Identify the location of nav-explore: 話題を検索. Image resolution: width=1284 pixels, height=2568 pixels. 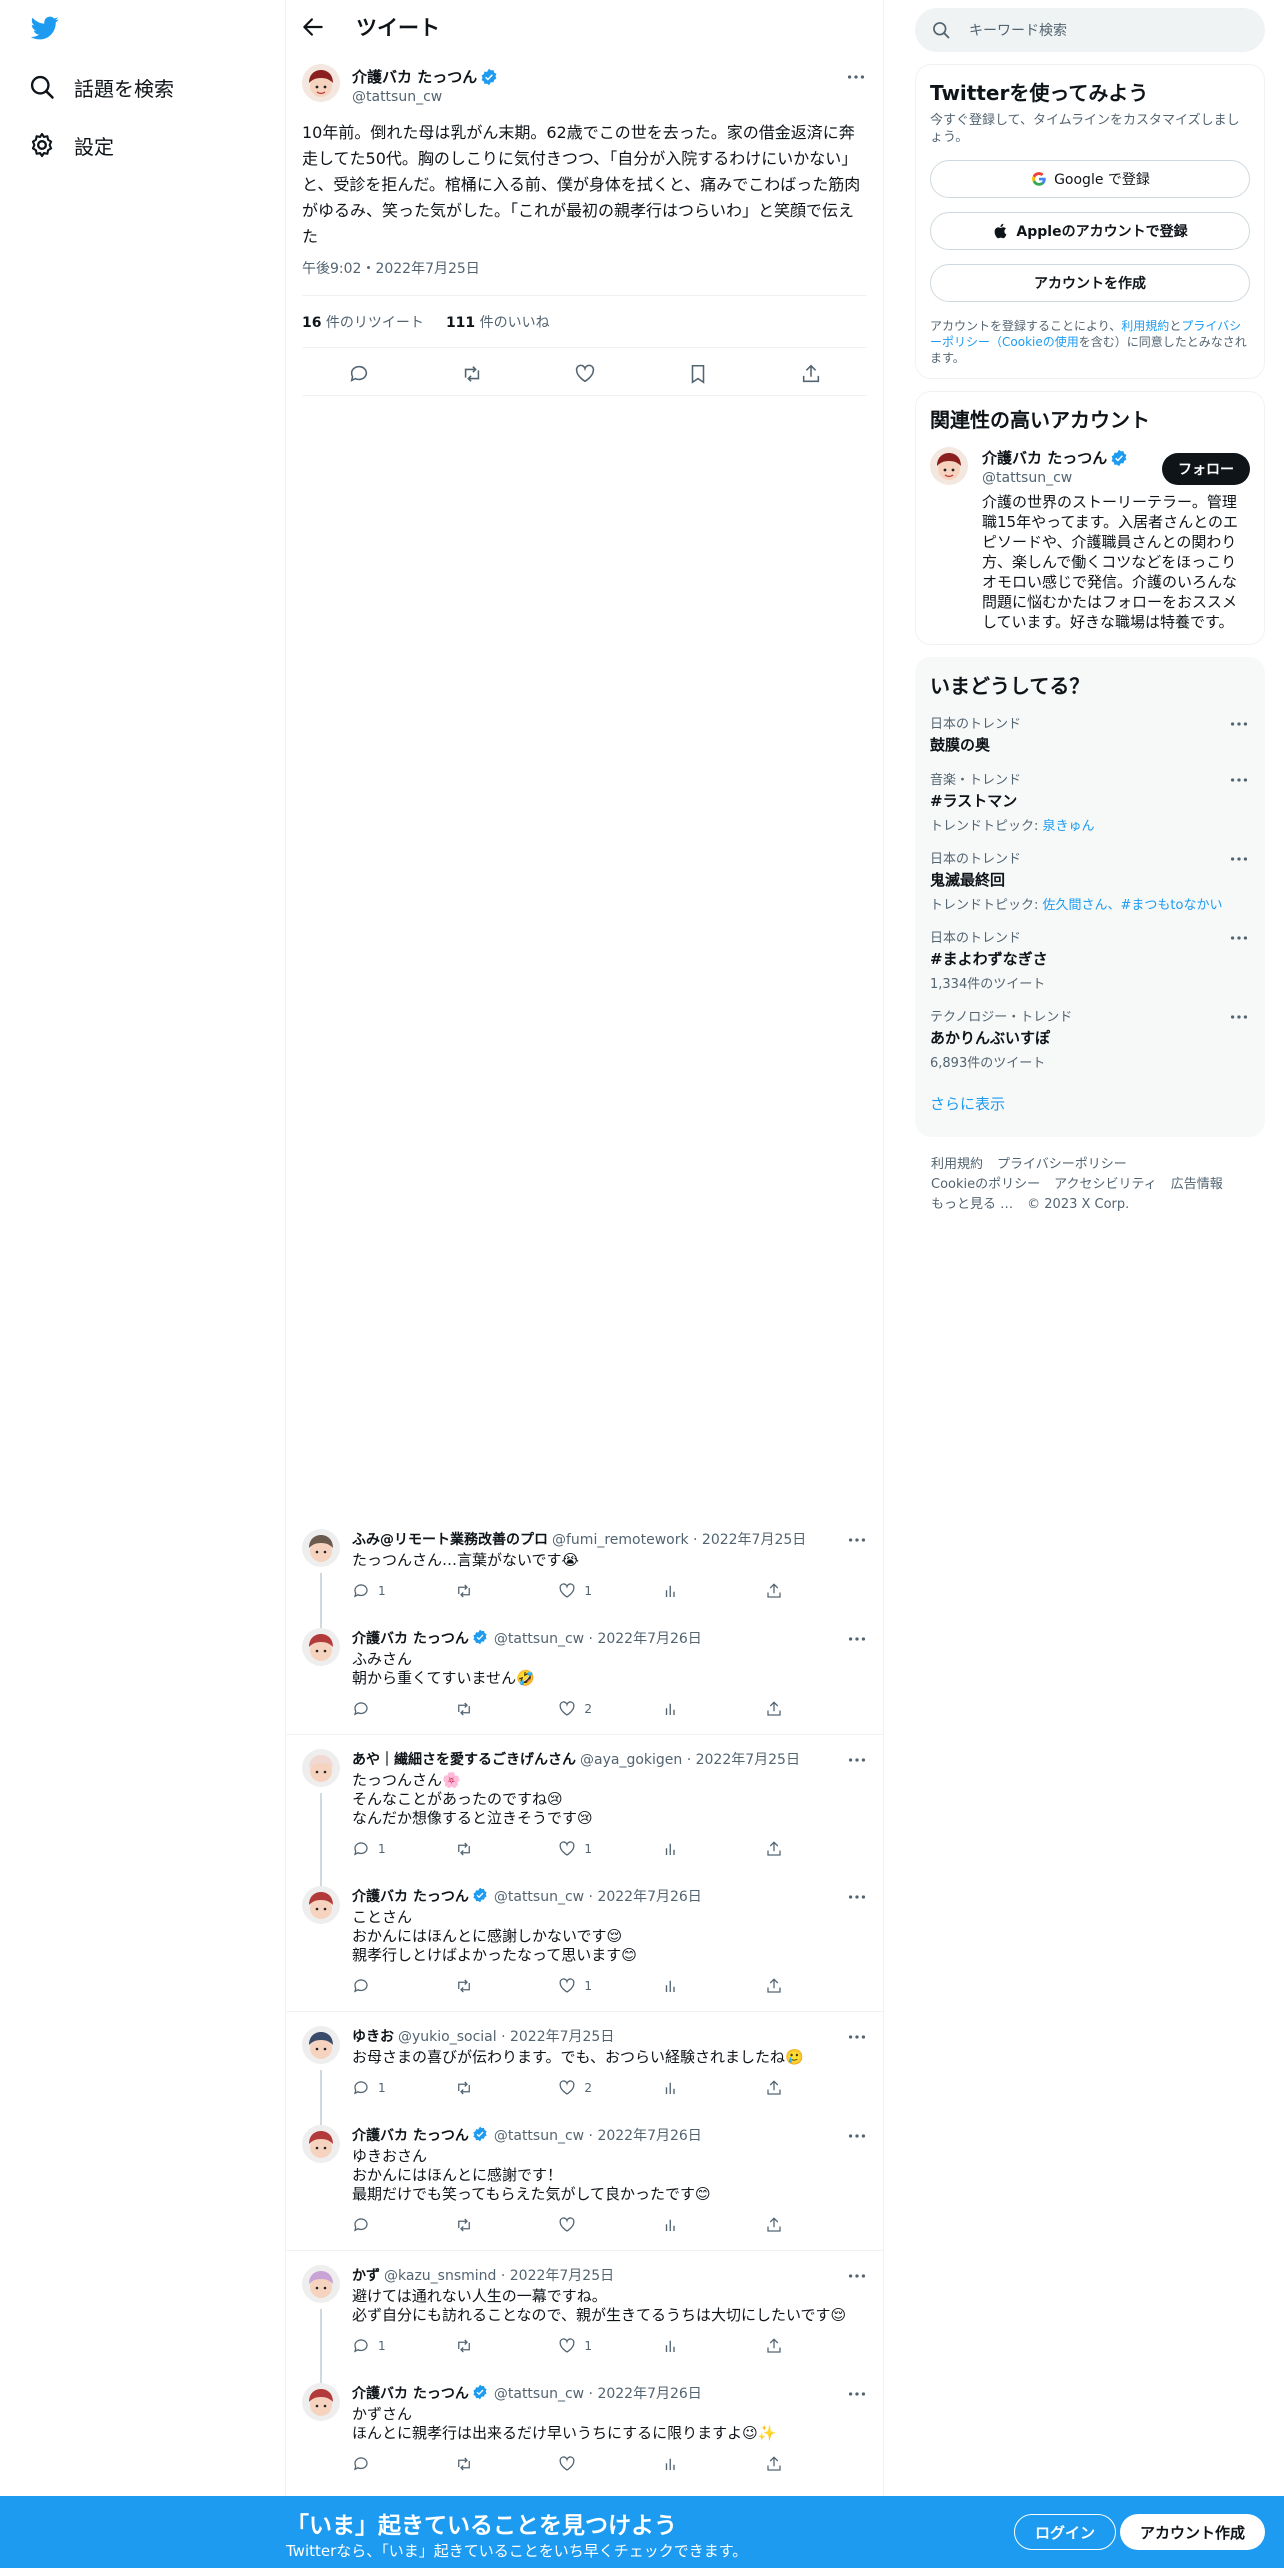
(101, 87).